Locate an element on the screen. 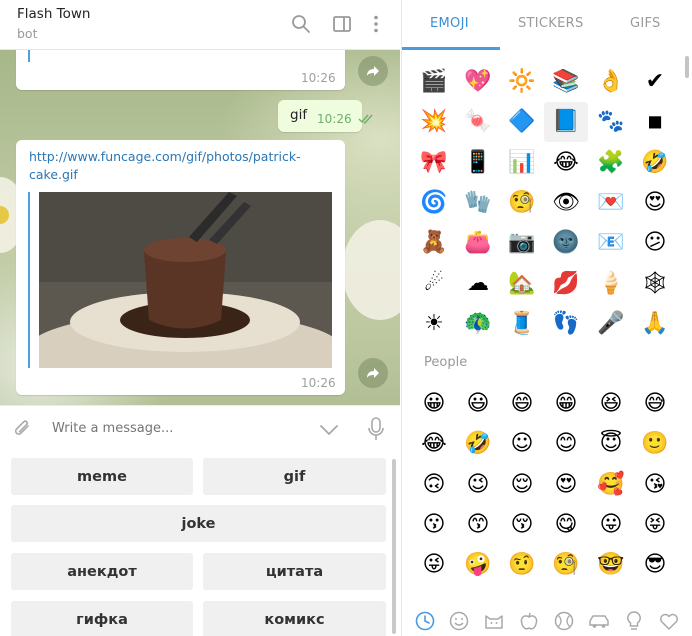  gif-preview is located at coordinates (185, 280).